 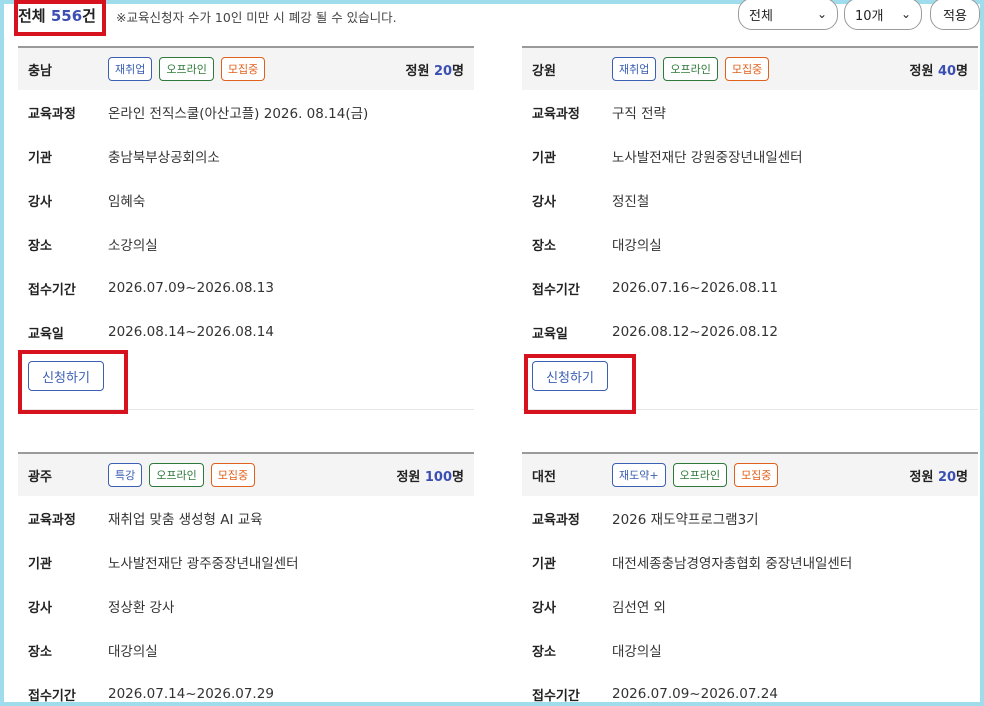 I want to click on reception-row: 접수기간 2026.07.16~2026.08.11, so click(x=750, y=288).